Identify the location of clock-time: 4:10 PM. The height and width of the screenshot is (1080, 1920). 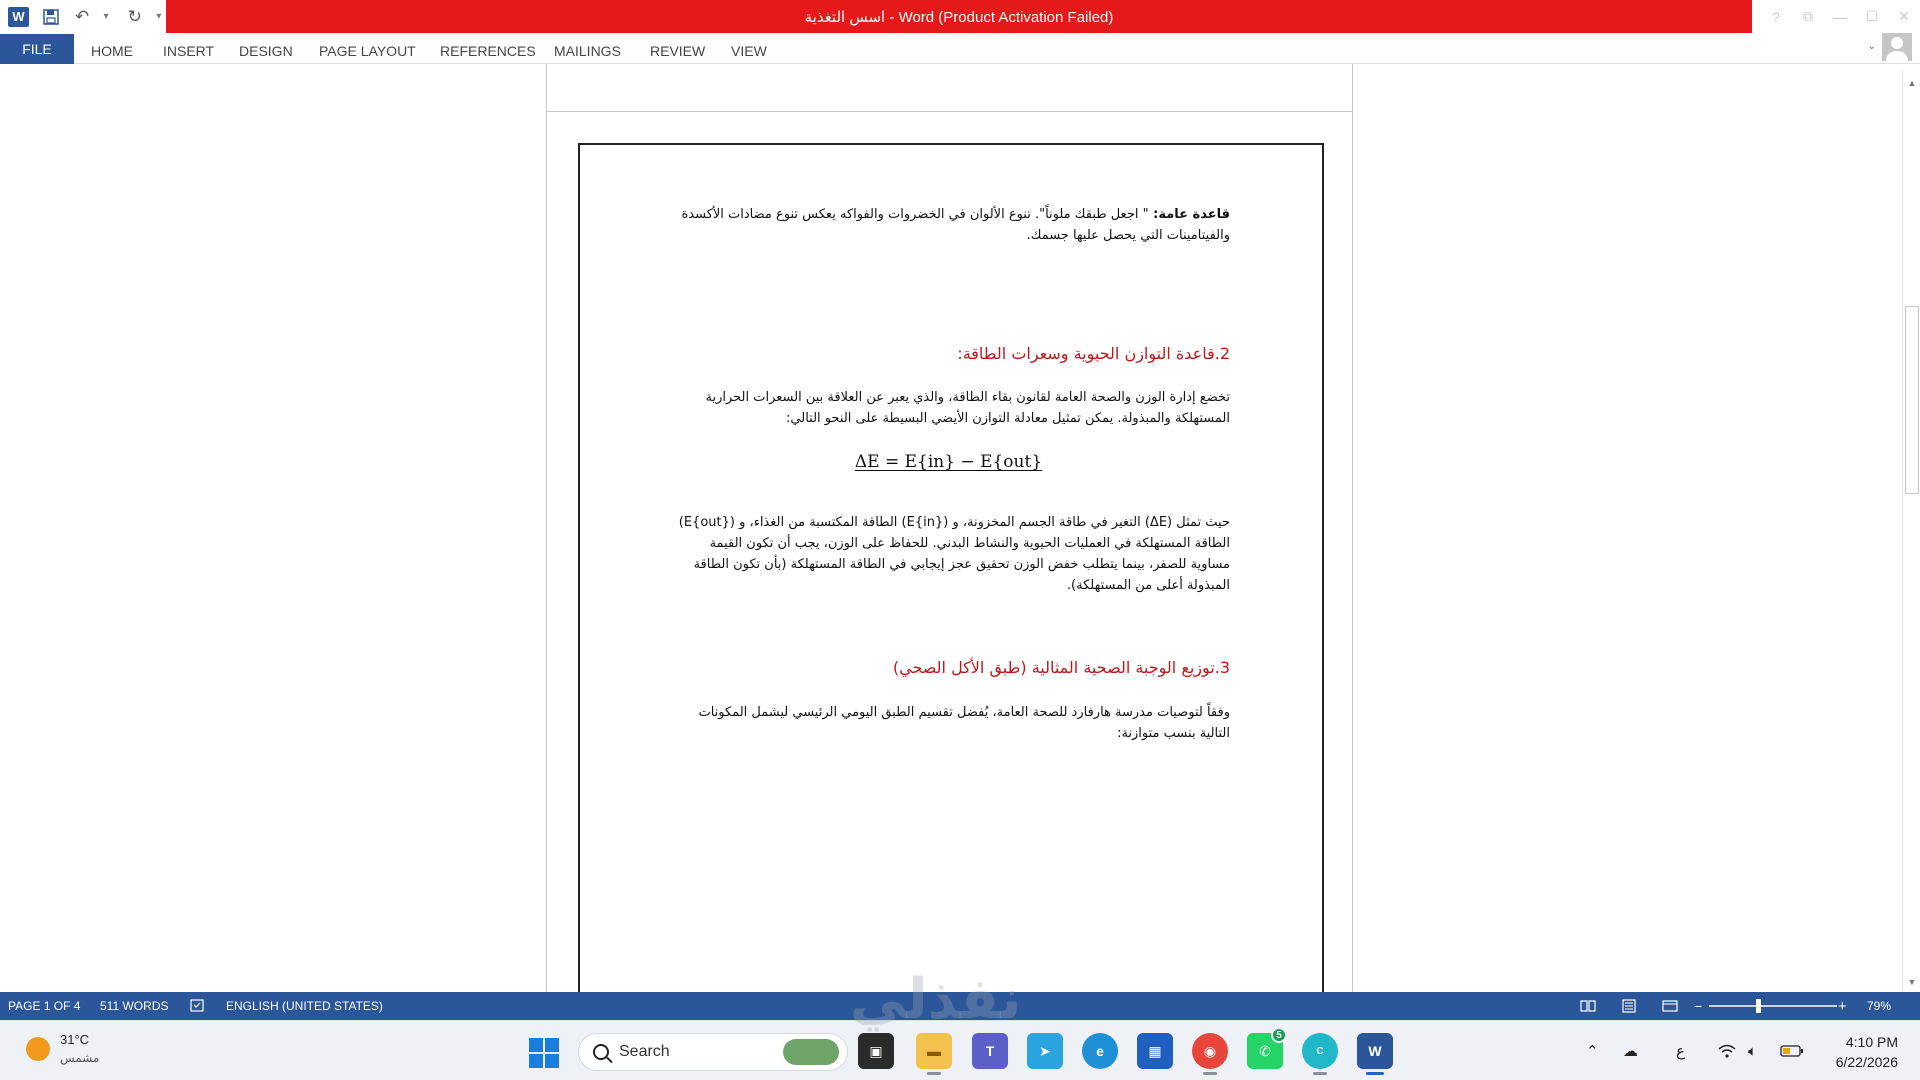
(1871, 1042).